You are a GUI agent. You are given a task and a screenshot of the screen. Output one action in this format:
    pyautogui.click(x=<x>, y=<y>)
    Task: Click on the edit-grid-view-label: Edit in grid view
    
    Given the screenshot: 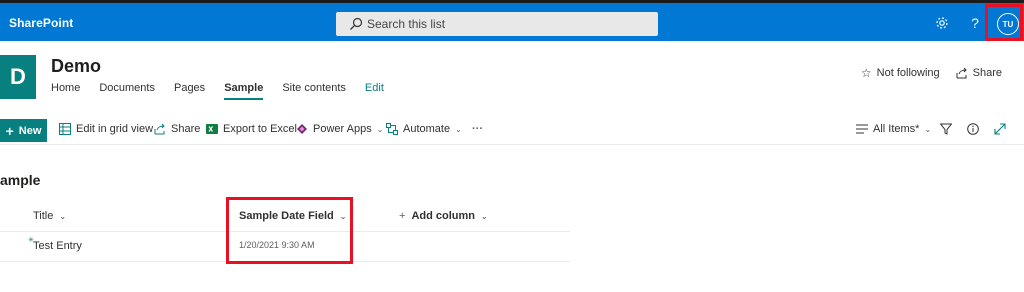 What is the action you would take?
    pyautogui.click(x=115, y=129)
    